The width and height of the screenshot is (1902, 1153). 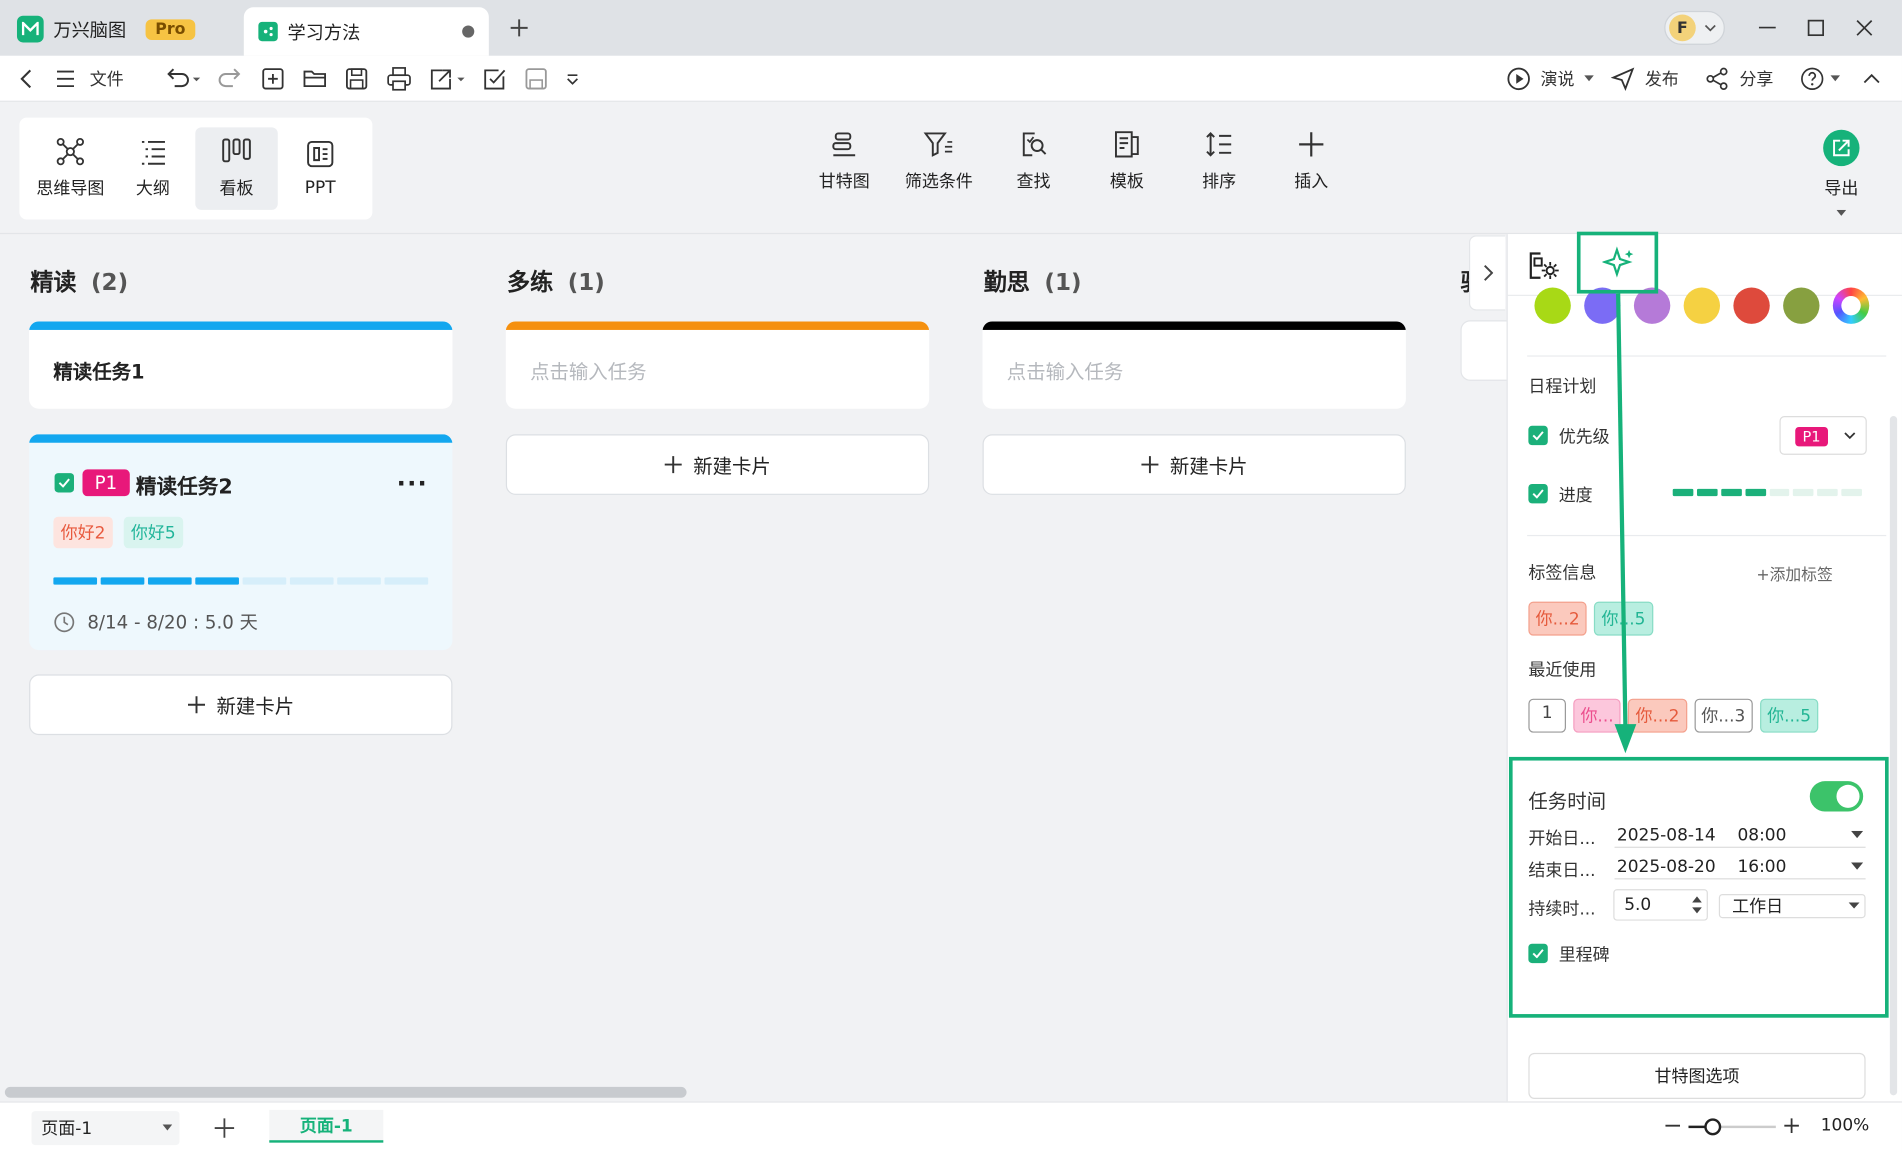 What do you see at coordinates (495, 79) in the screenshot?
I see `task-check-button` at bounding box center [495, 79].